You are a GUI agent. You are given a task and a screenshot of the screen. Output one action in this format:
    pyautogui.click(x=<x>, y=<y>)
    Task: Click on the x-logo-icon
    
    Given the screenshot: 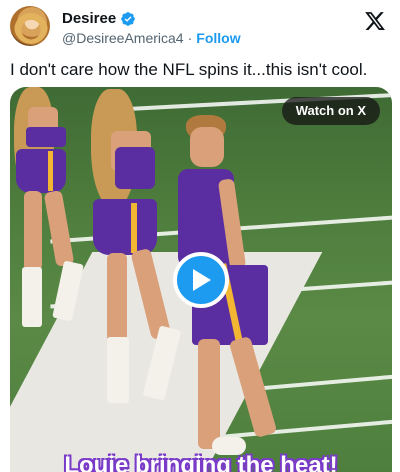 What is the action you would take?
    pyautogui.click(x=375, y=21)
    